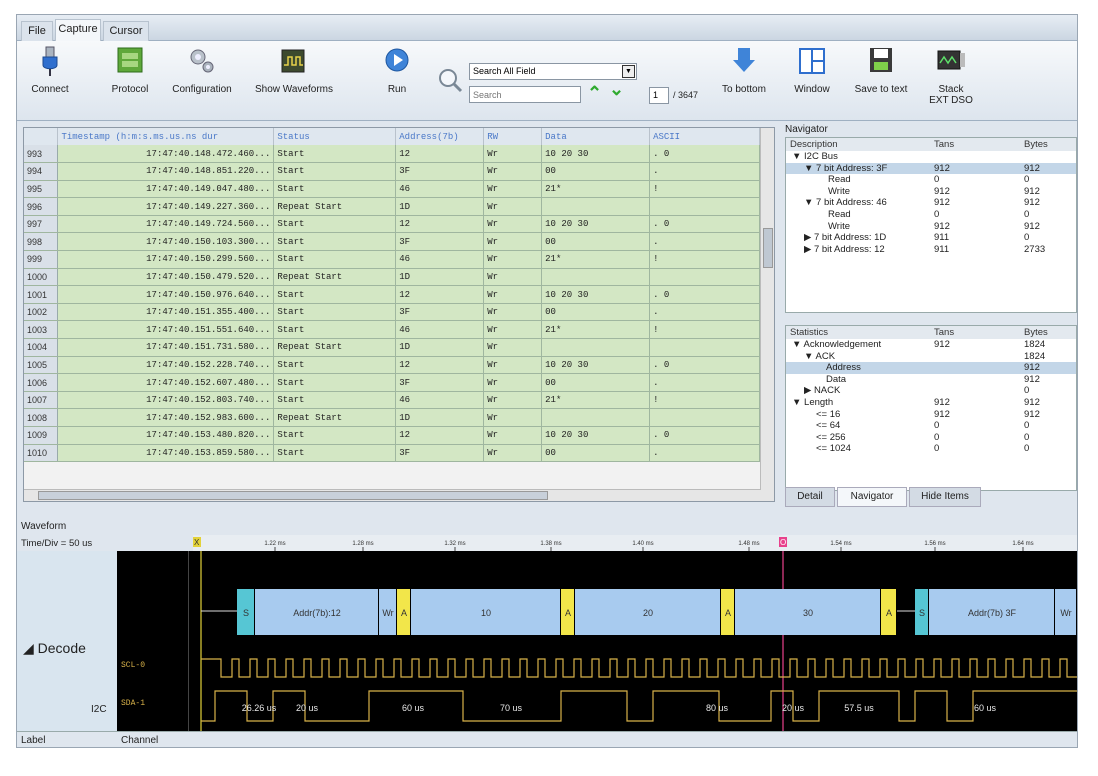 The height and width of the screenshot is (776, 1098). I want to click on to-bottom-button: To bottom, so click(744, 70).